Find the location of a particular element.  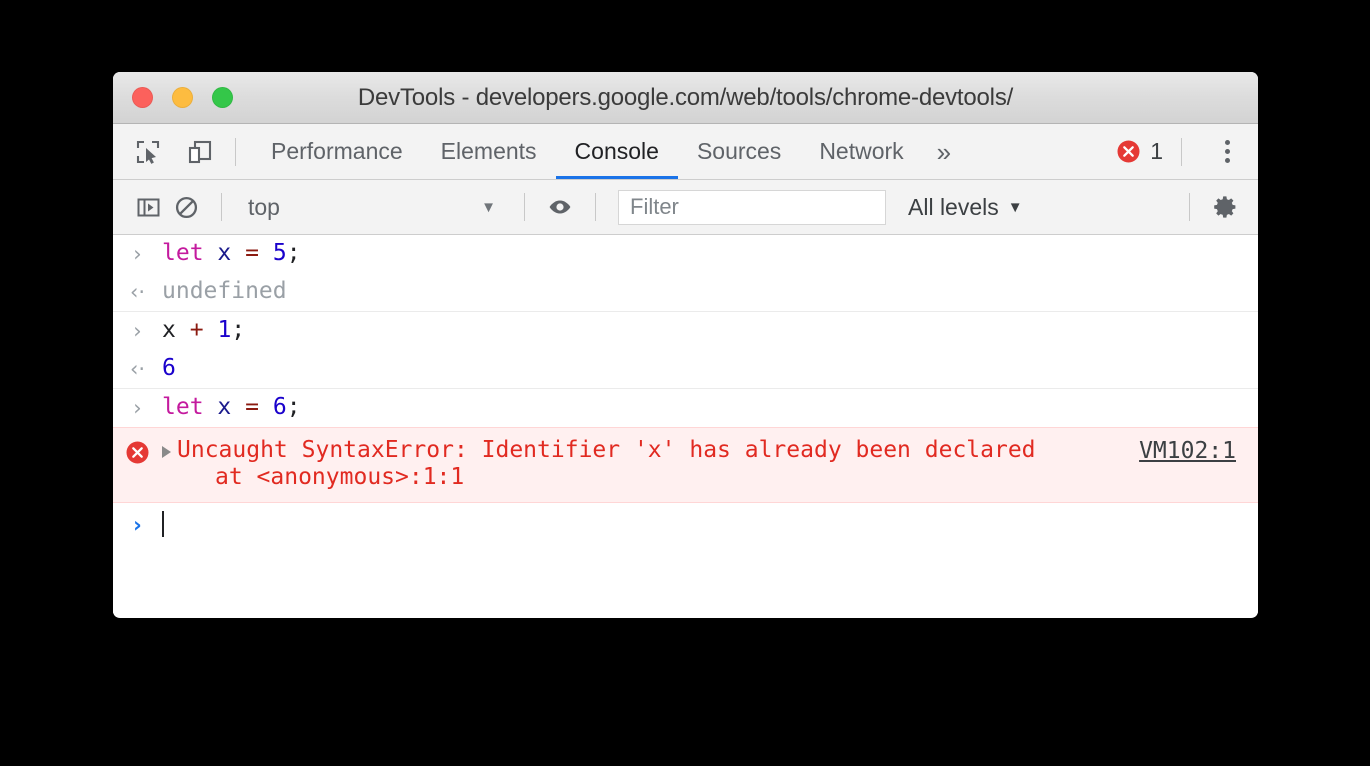

error-count-label: 1 is located at coordinates (1156, 151).